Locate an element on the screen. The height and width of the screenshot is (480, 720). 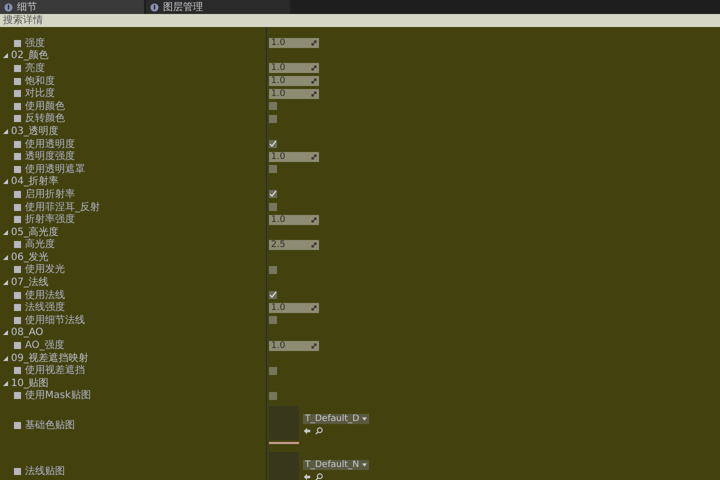
group-header: 07_法线 is located at coordinates (30, 282).